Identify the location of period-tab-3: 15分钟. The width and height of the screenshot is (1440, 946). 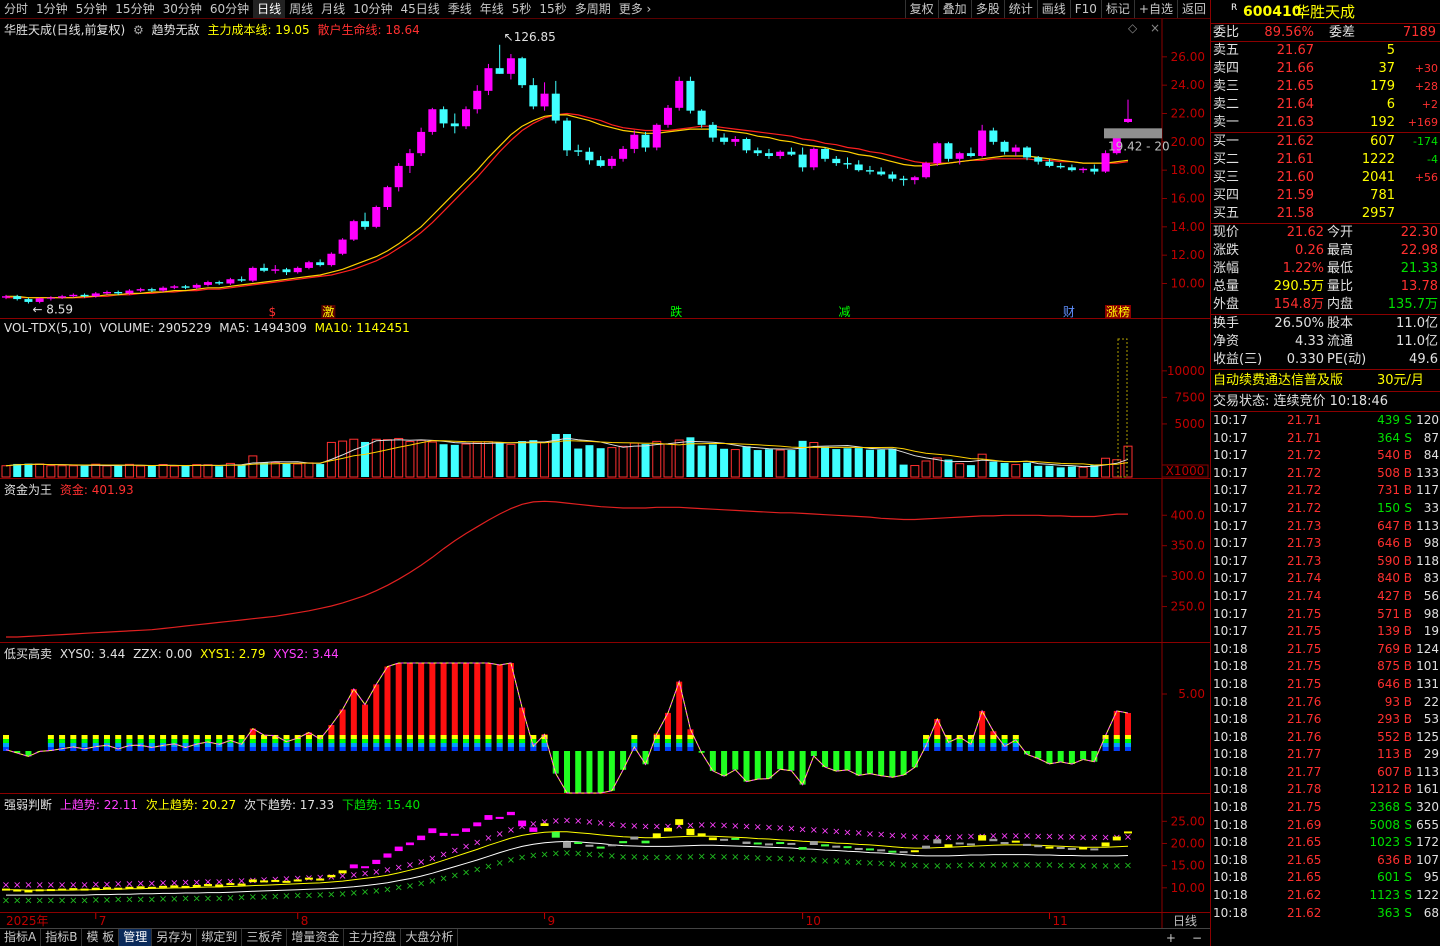
(134, 9).